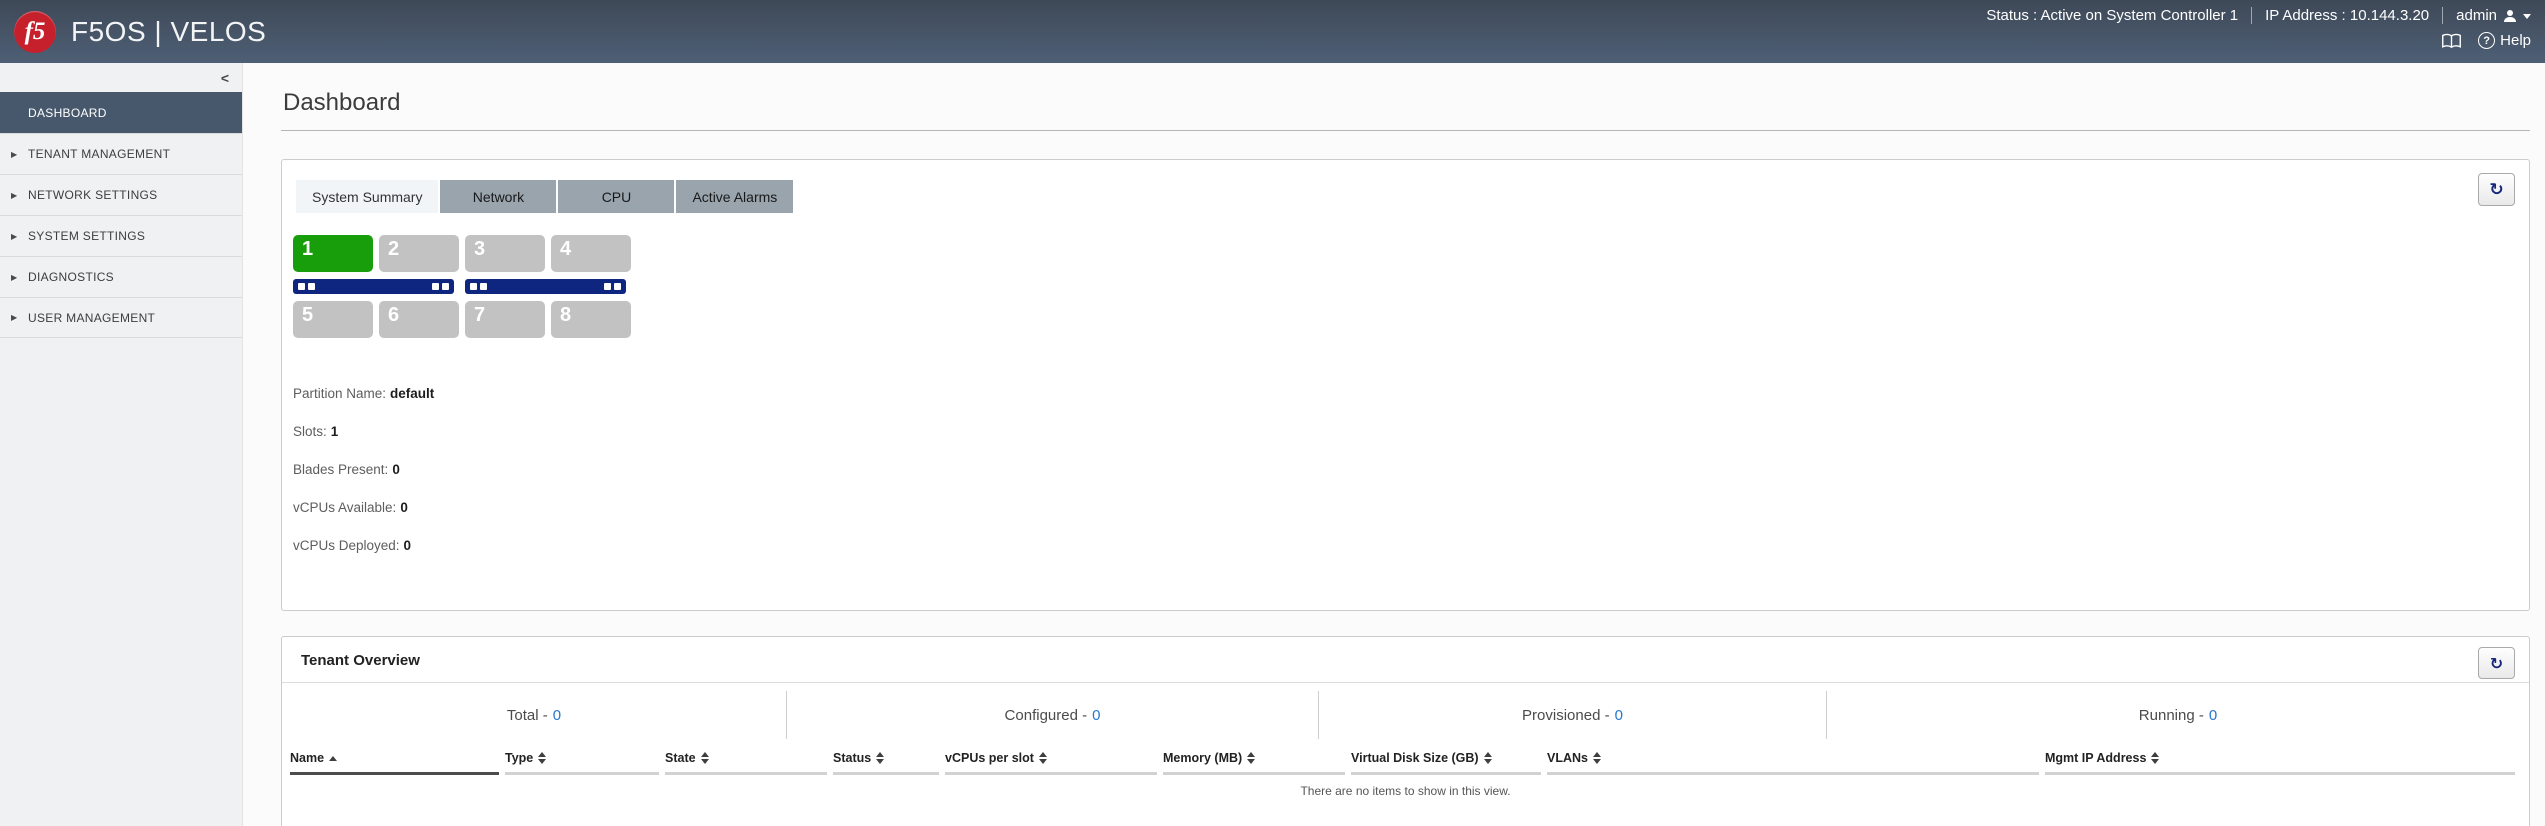 The image size is (2545, 826). I want to click on slot-1: 1, so click(333, 253).